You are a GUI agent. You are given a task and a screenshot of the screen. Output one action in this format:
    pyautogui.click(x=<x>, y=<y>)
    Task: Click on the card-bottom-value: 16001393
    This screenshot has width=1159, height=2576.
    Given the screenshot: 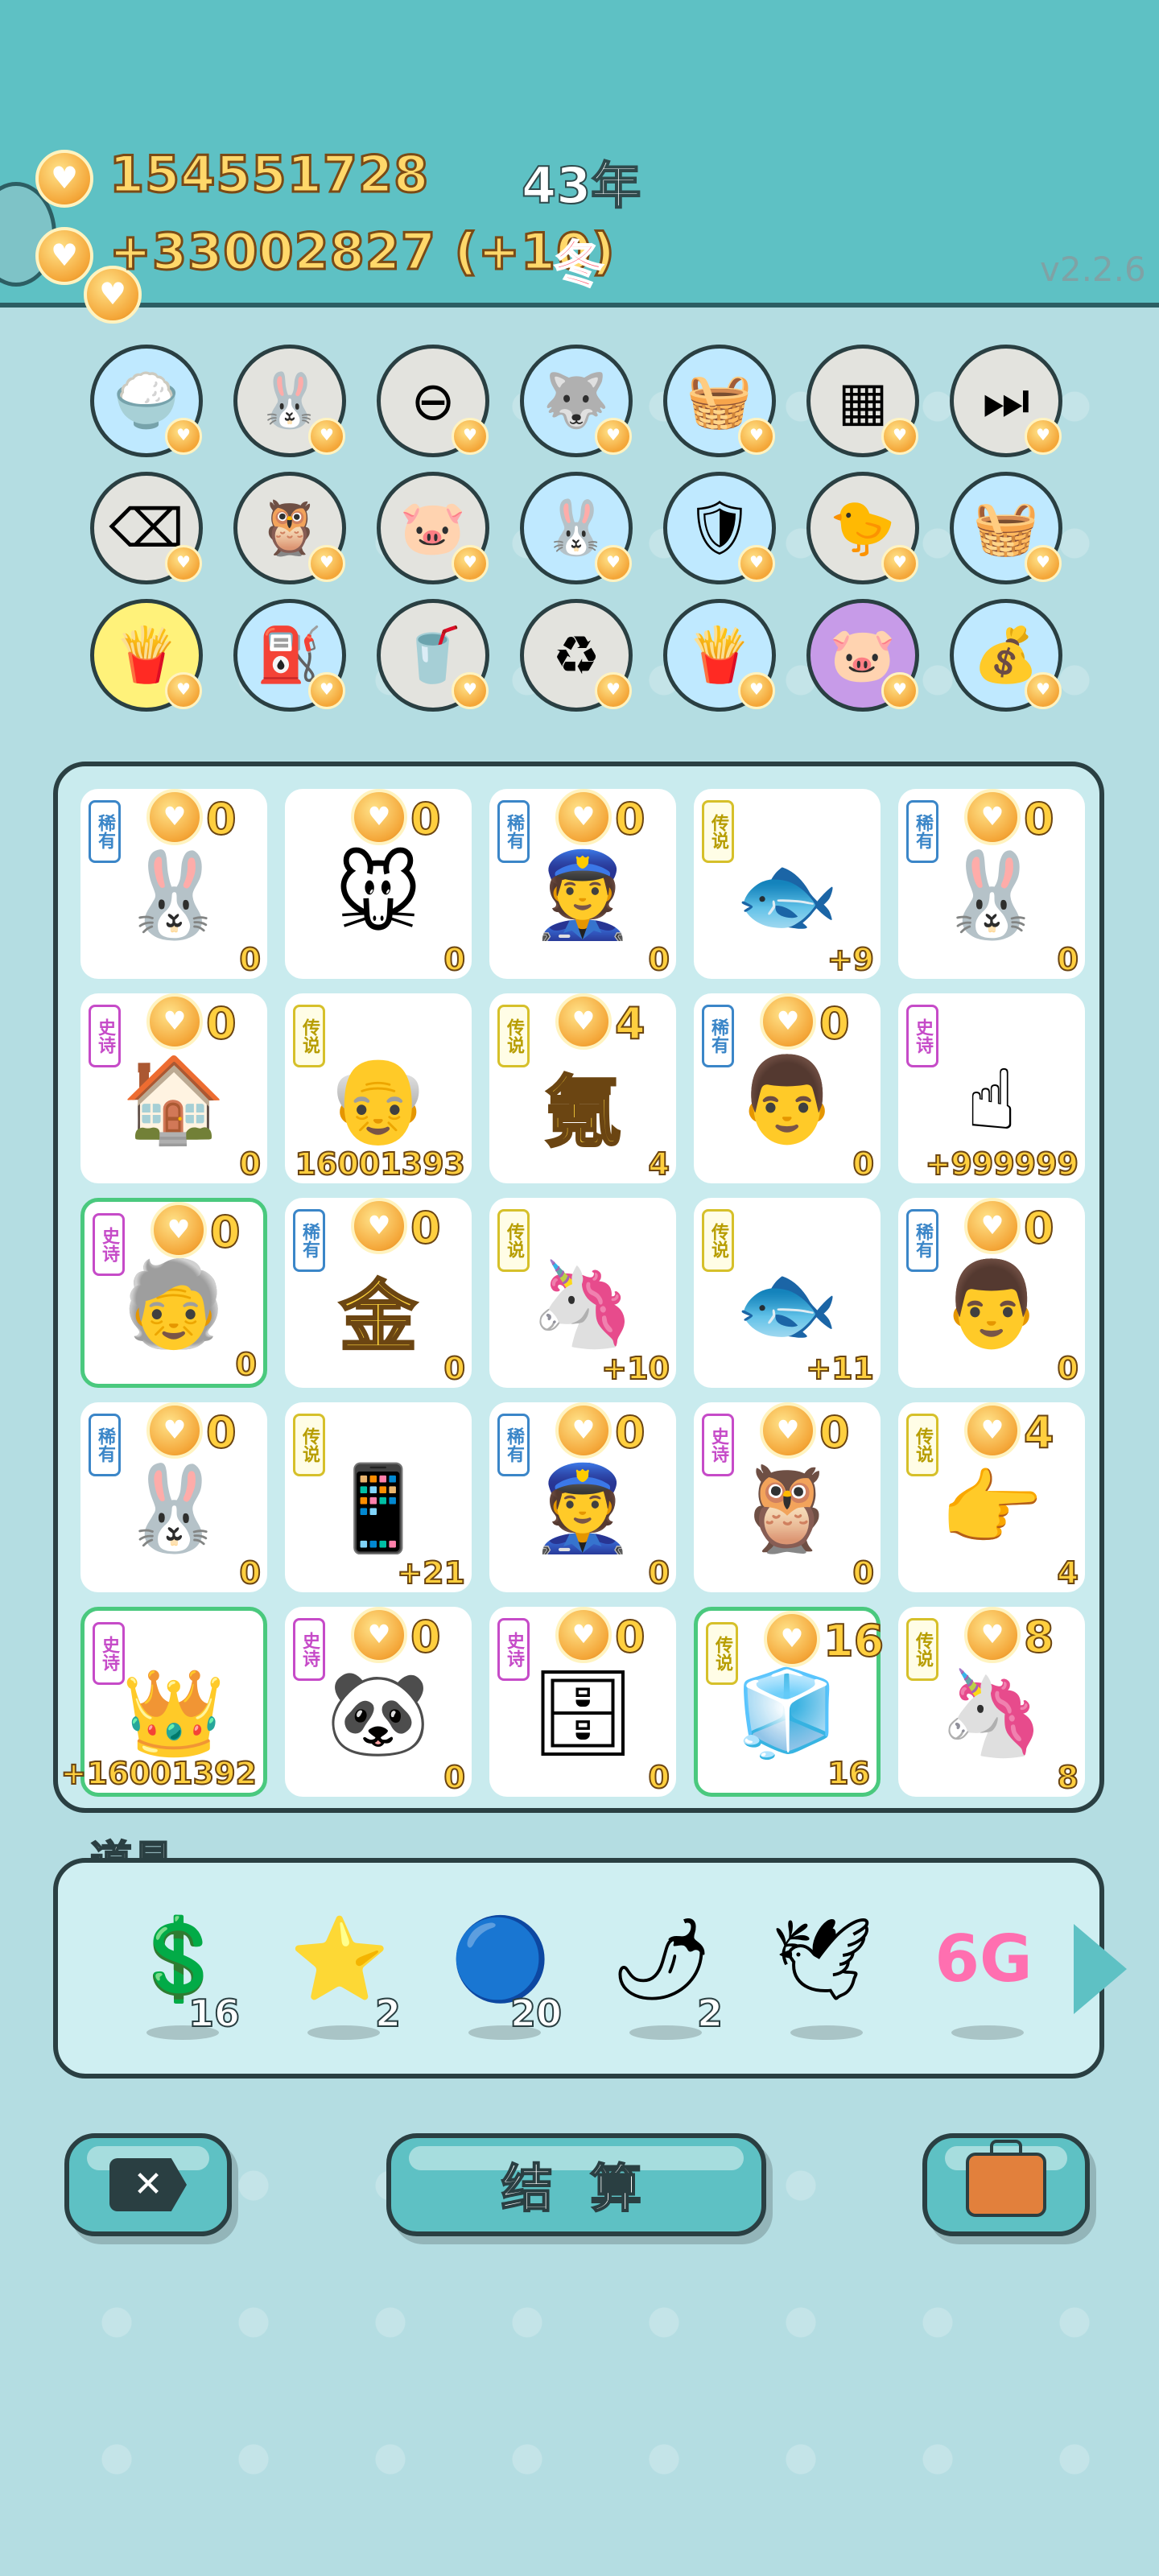 What is the action you would take?
    pyautogui.click(x=380, y=1164)
    